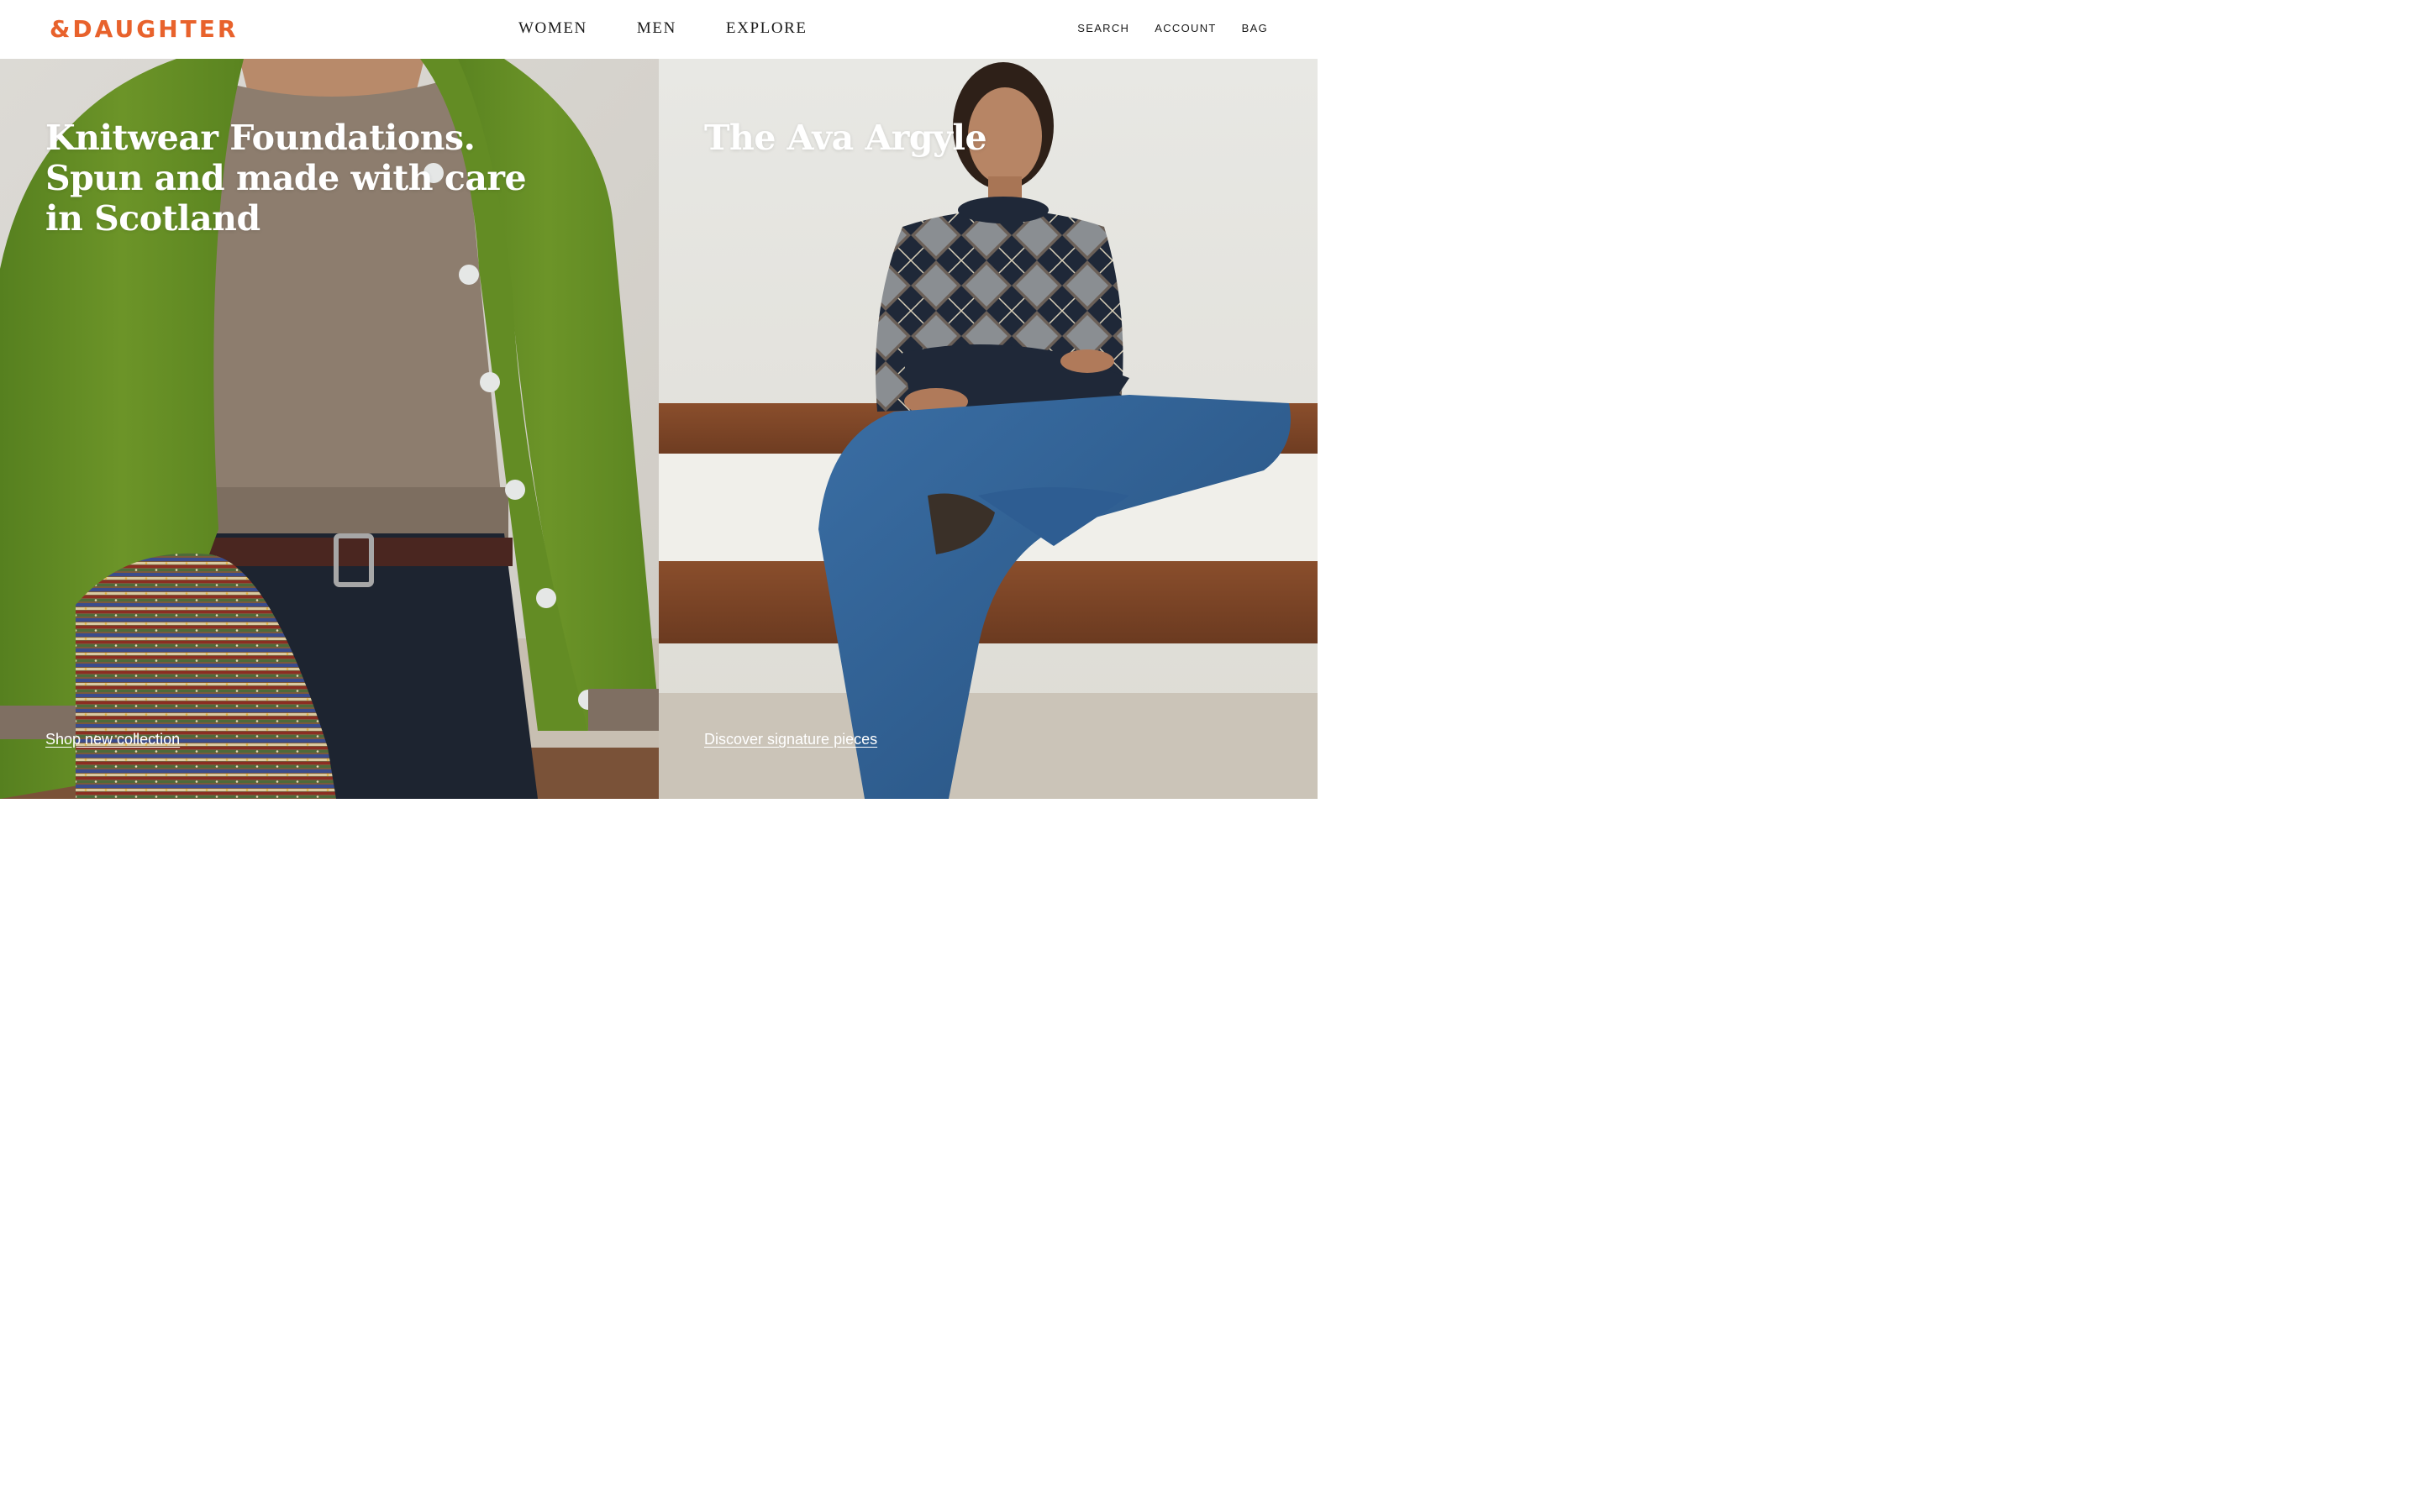 Image resolution: width=2420 pixels, height=1512 pixels. I want to click on nav-women-link: WOMEN, so click(552, 28).